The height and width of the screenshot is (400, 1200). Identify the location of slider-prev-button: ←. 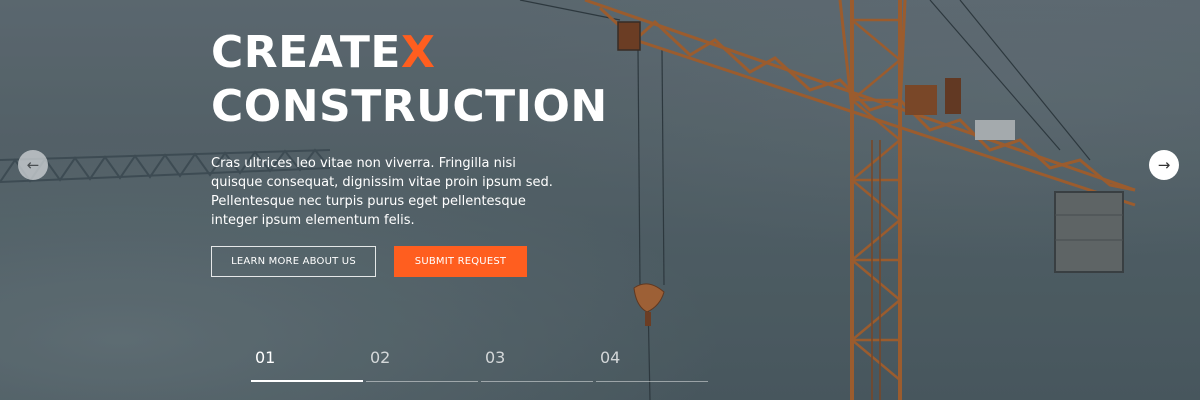
(33, 165).